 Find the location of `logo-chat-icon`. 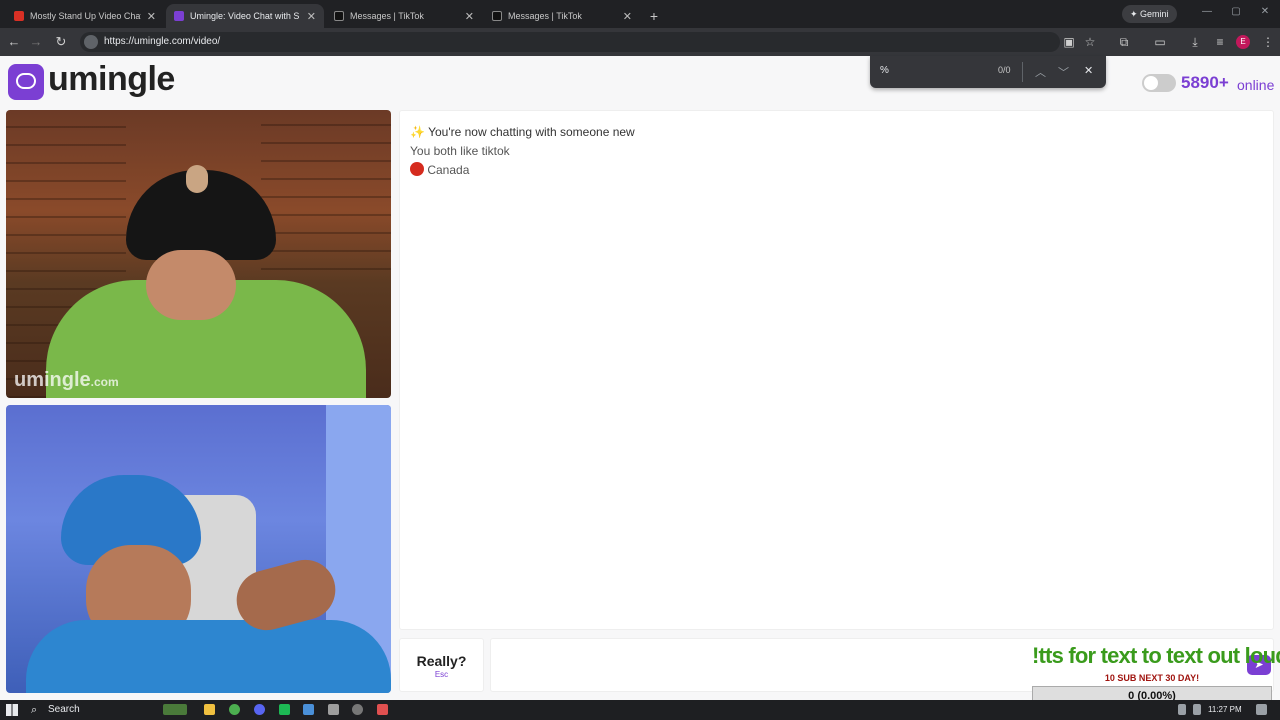

logo-chat-icon is located at coordinates (26, 82).